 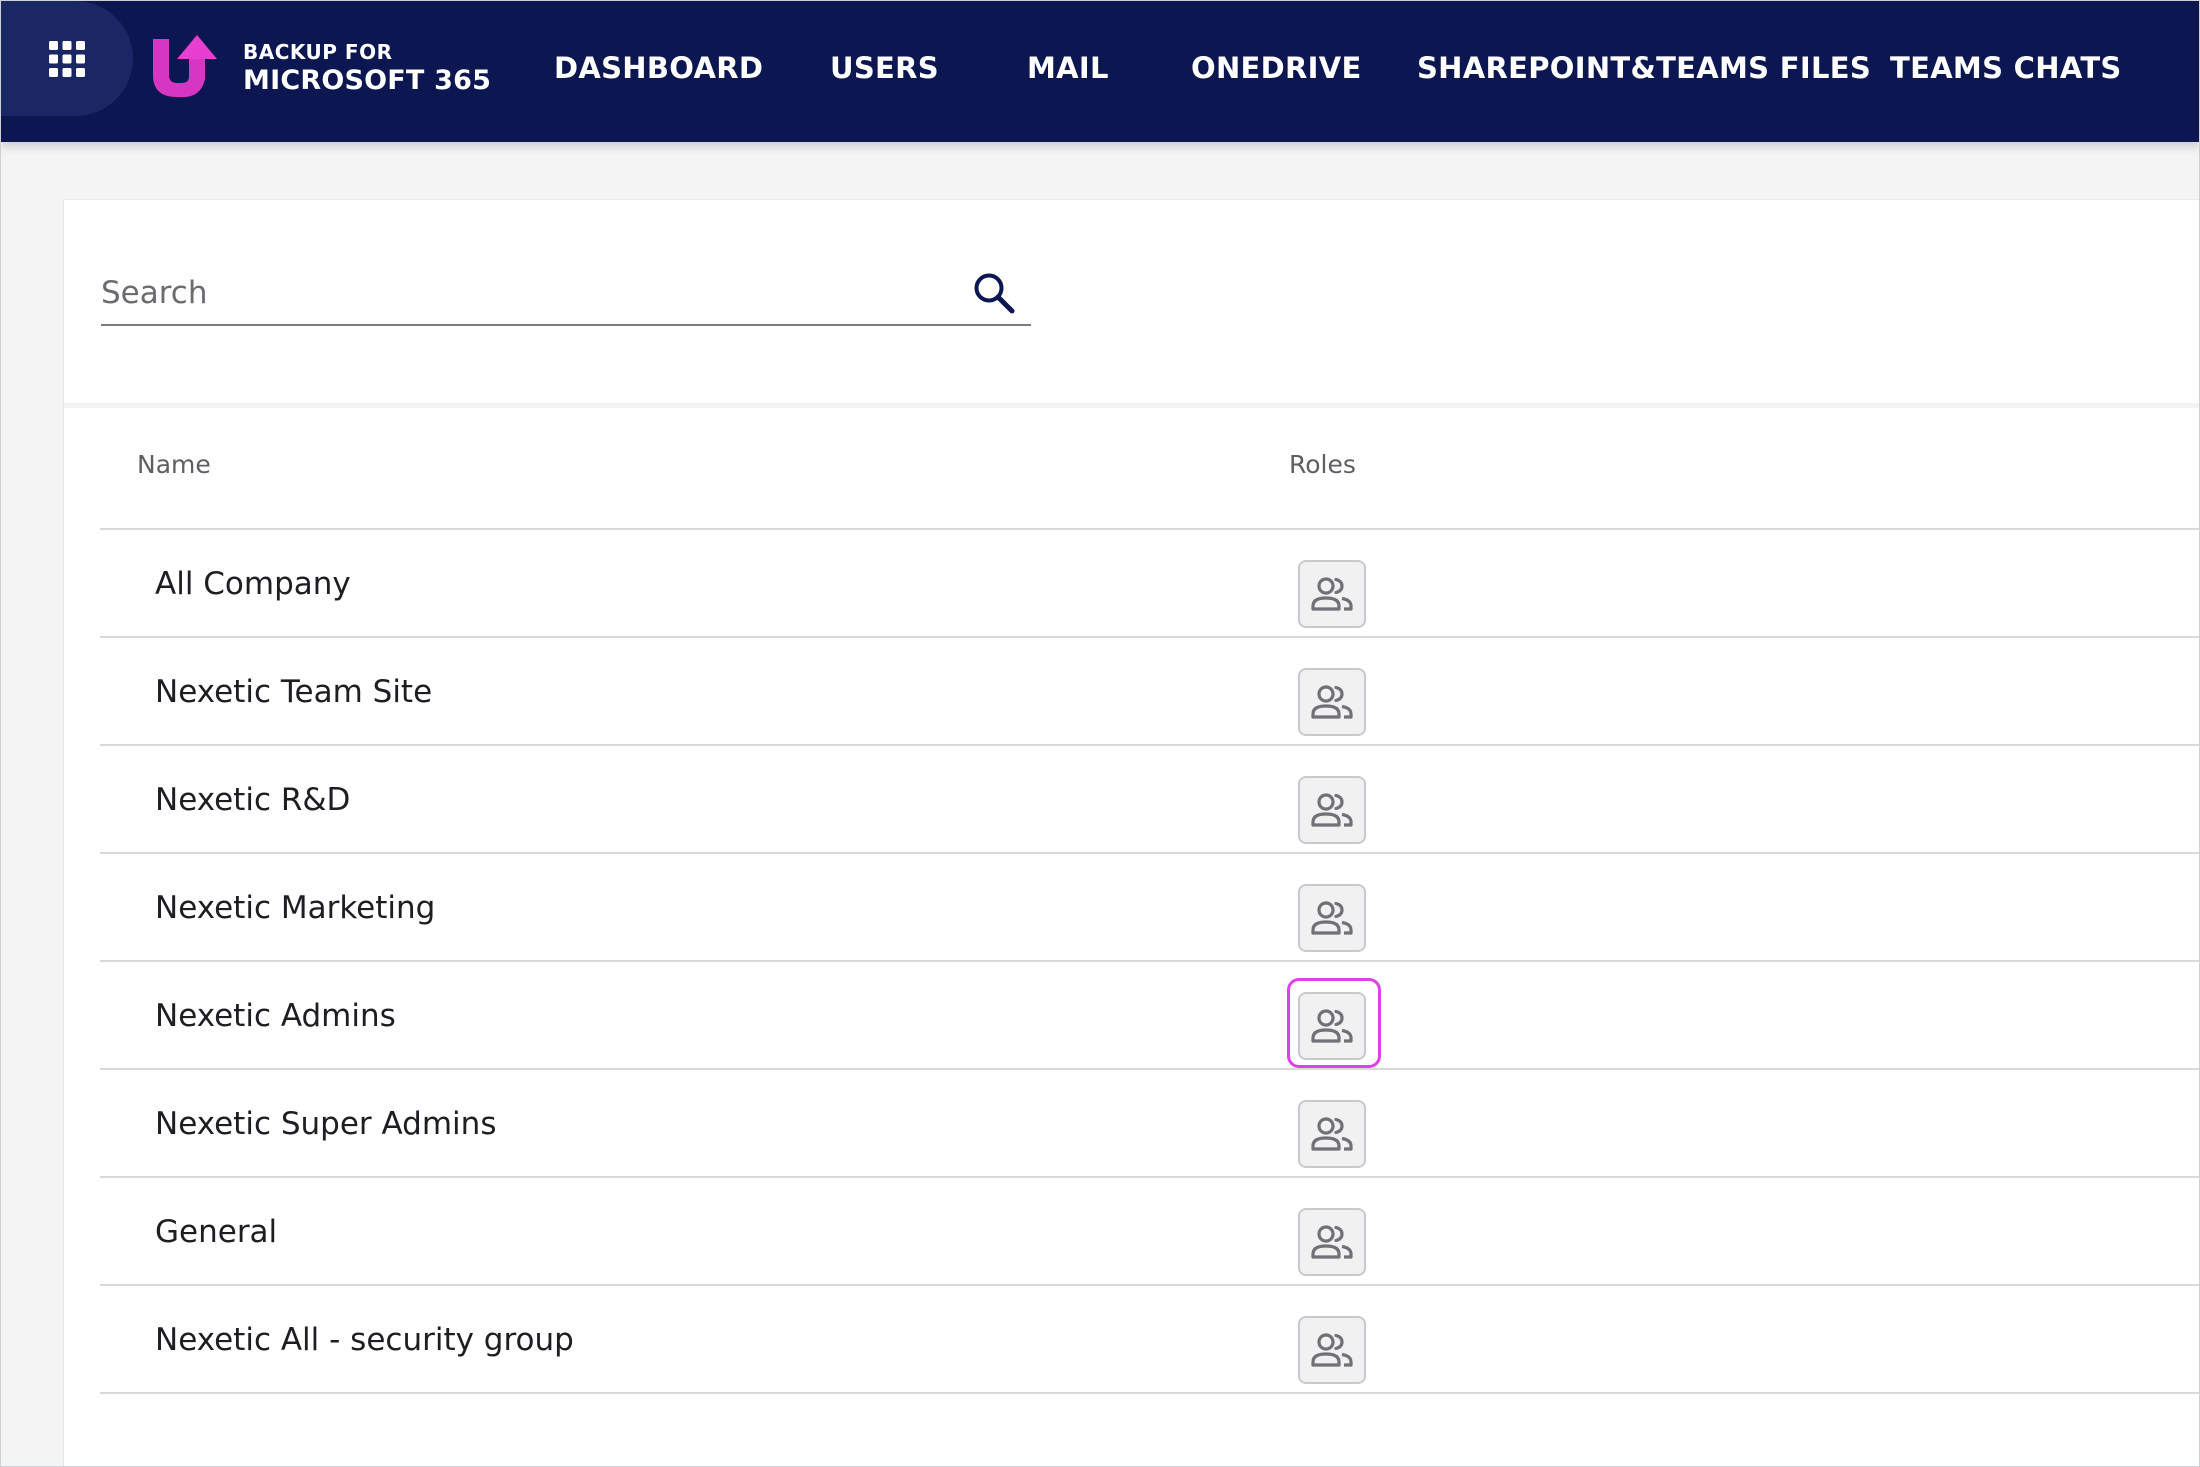 What do you see at coordinates (1322, 464) in the screenshot?
I see `column-header-roles: Roles` at bounding box center [1322, 464].